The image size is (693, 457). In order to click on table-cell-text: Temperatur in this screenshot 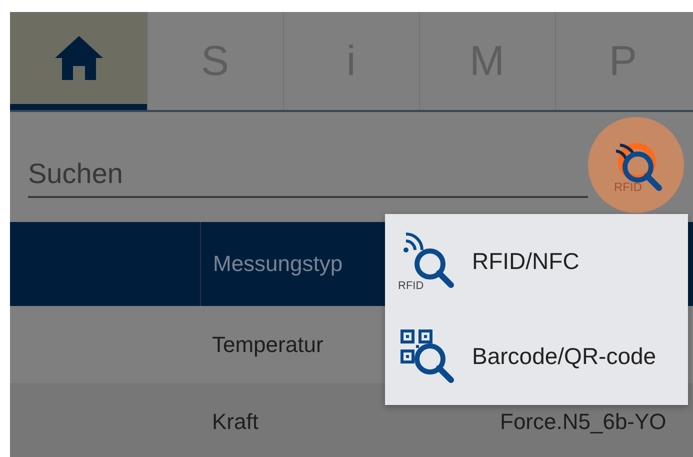, I will do `click(267, 344)`.